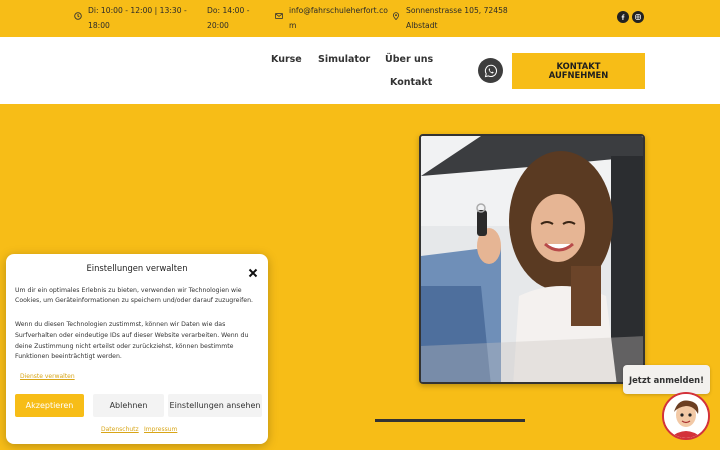 The image size is (720, 450). What do you see at coordinates (638, 17) in the screenshot?
I see `instagram-icon` at bounding box center [638, 17].